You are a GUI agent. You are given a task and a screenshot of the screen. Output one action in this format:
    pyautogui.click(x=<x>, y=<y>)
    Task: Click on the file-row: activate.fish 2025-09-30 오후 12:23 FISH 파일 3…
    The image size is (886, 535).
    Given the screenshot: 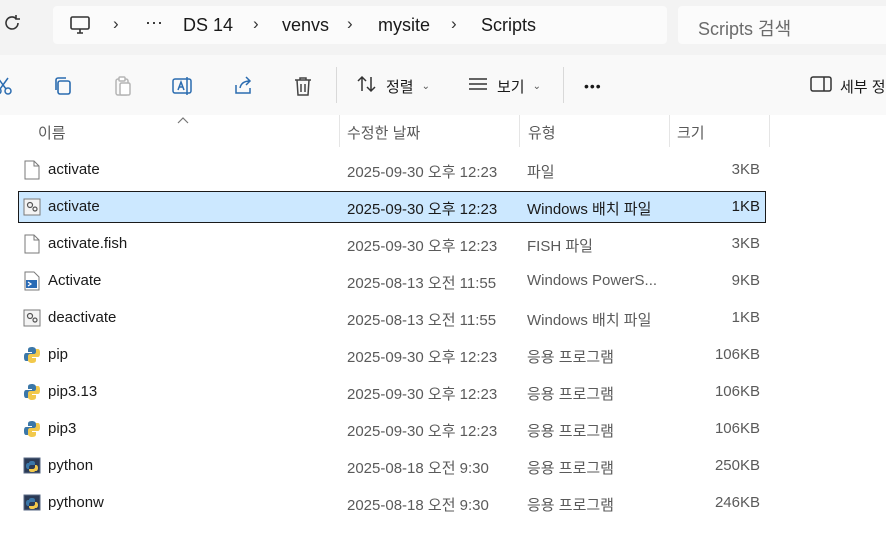 What is the action you would take?
    pyautogui.click(x=392, y=244)
    